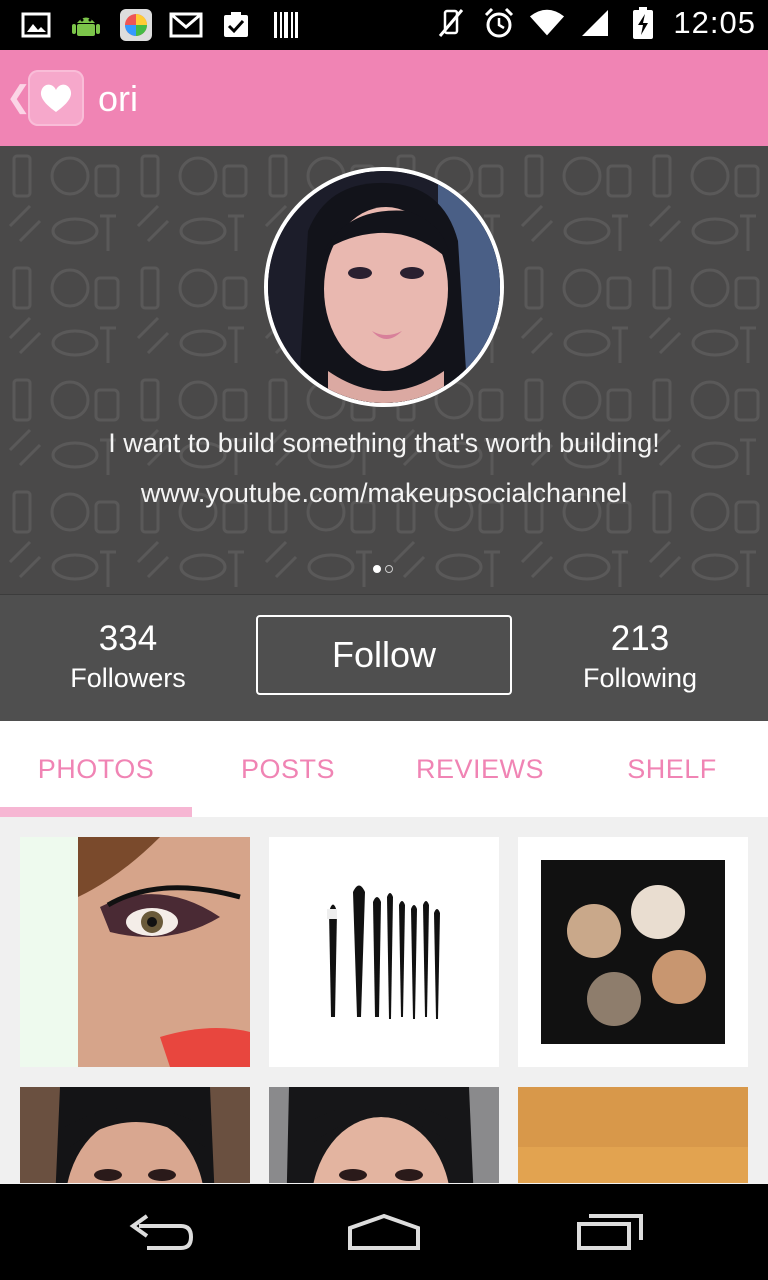 This screenshot has width=768, height=1280. I want to click on photo-thumbnail-brushes, so click(384, 952).